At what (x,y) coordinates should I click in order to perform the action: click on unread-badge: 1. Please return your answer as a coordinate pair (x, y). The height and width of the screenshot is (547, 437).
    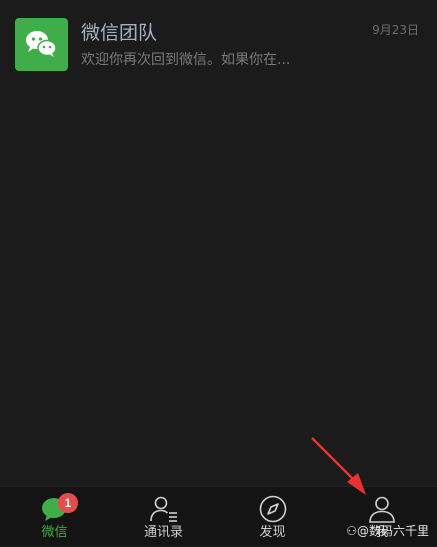
    Looking at the image, I should click on (68, 503).